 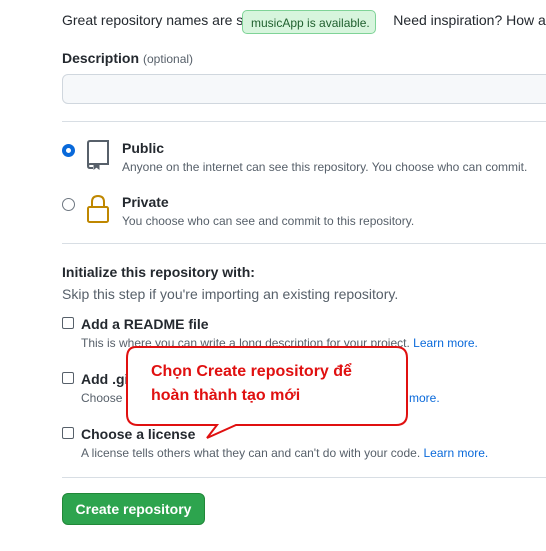 I want to click on annotation-line-1: Chọn Create repository để, so click(x=251, y=371).